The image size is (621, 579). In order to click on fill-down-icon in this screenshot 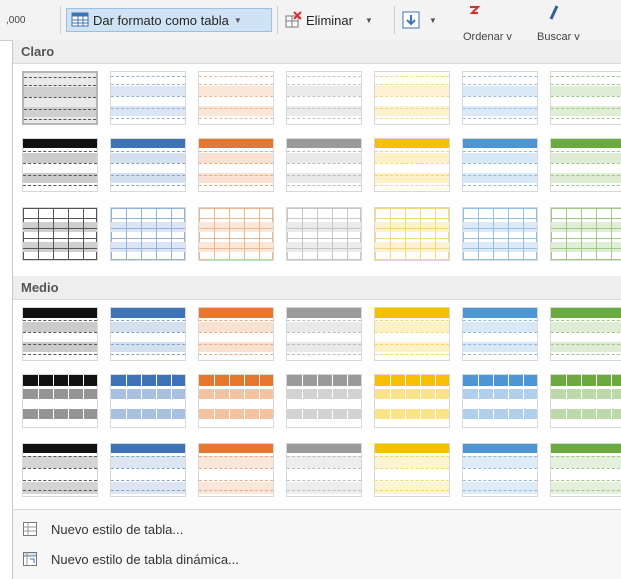, I will do `click(411, 20)`.